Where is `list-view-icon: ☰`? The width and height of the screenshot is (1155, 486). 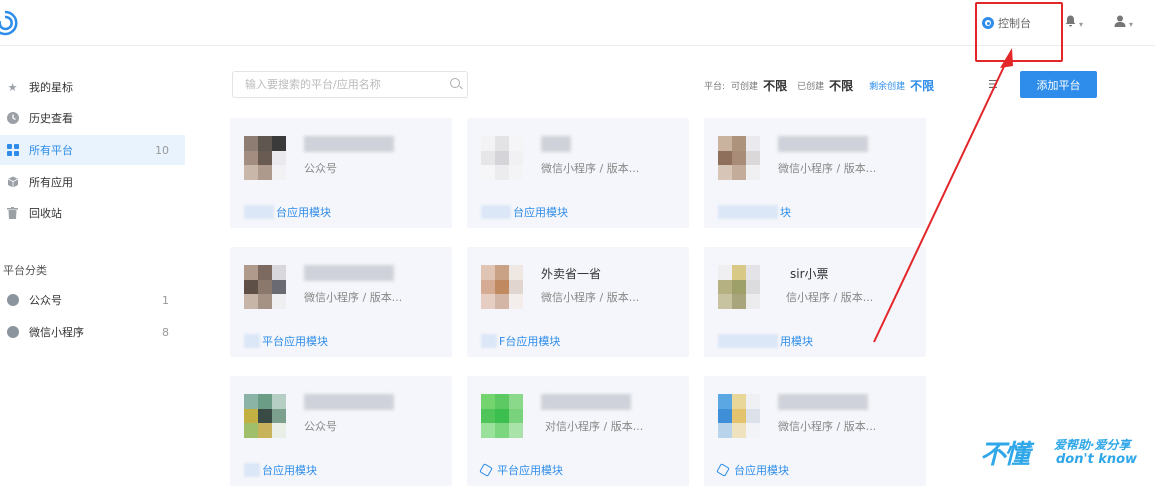
list-view-icon: ☰ is located at coordinates (993, 84).